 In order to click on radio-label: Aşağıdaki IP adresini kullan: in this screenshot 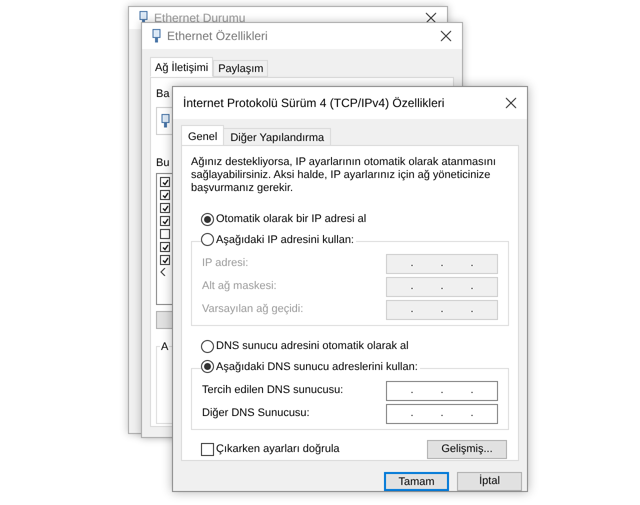, I will do `click(285, 240)`.